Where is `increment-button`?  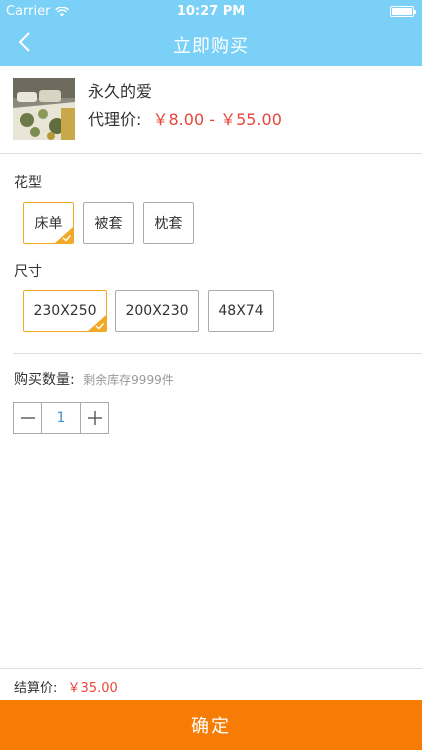 increment-button is located at coordinates (94, 418).